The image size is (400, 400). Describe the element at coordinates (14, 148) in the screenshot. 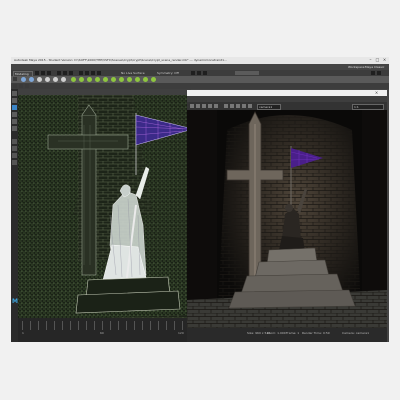

I see `layout-four-icon` at that location.